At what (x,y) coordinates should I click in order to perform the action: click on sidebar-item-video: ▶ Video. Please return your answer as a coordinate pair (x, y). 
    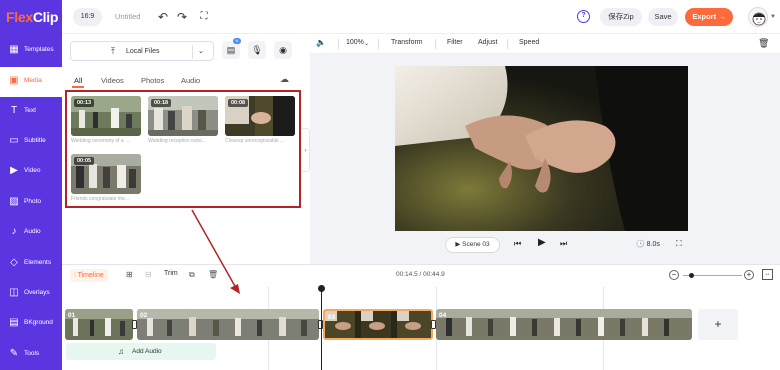
    Looking at the image, I should click on (31, 172).